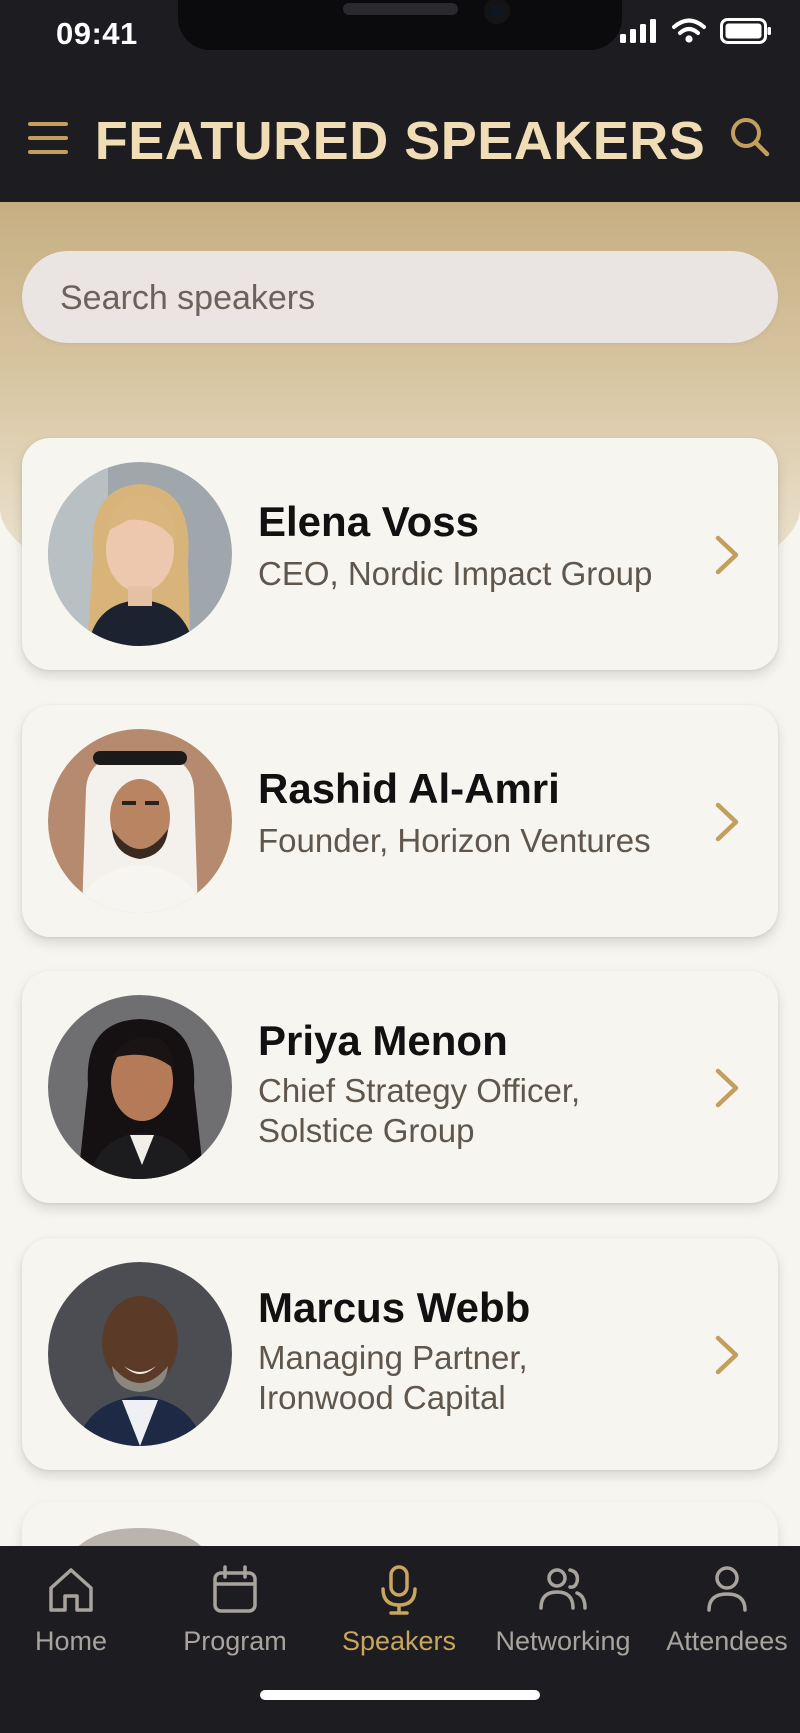 This screenshot has height=1733, width=800. I want to click on device-notch, so click(400, 25).